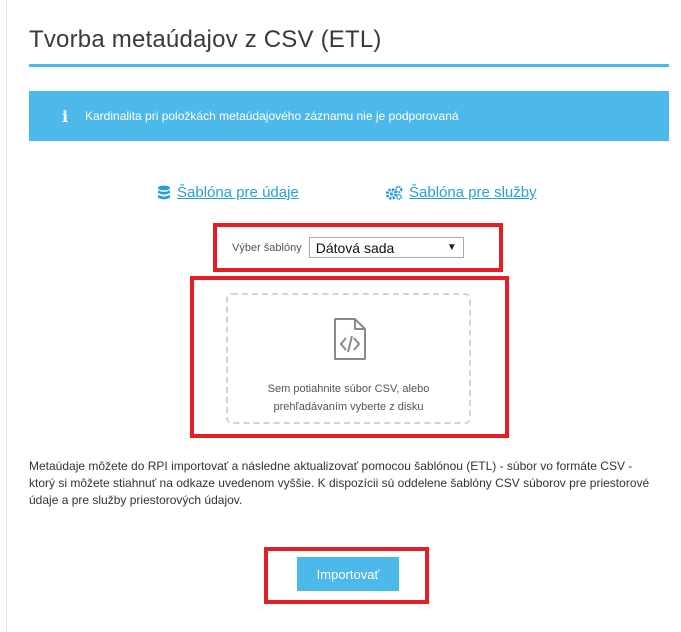 This screenshot has width=681, height=632. Describe the element at coordinates (164, 192) in the screenshot. I see `database-icon` at that location.